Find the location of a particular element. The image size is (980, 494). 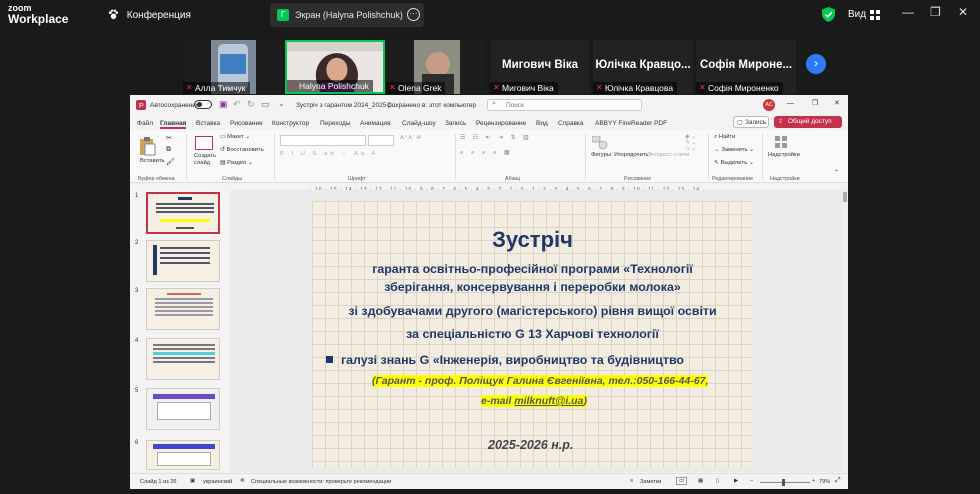

quick-styles-label: Экспресс-стили is located at coordinates (668, 155).